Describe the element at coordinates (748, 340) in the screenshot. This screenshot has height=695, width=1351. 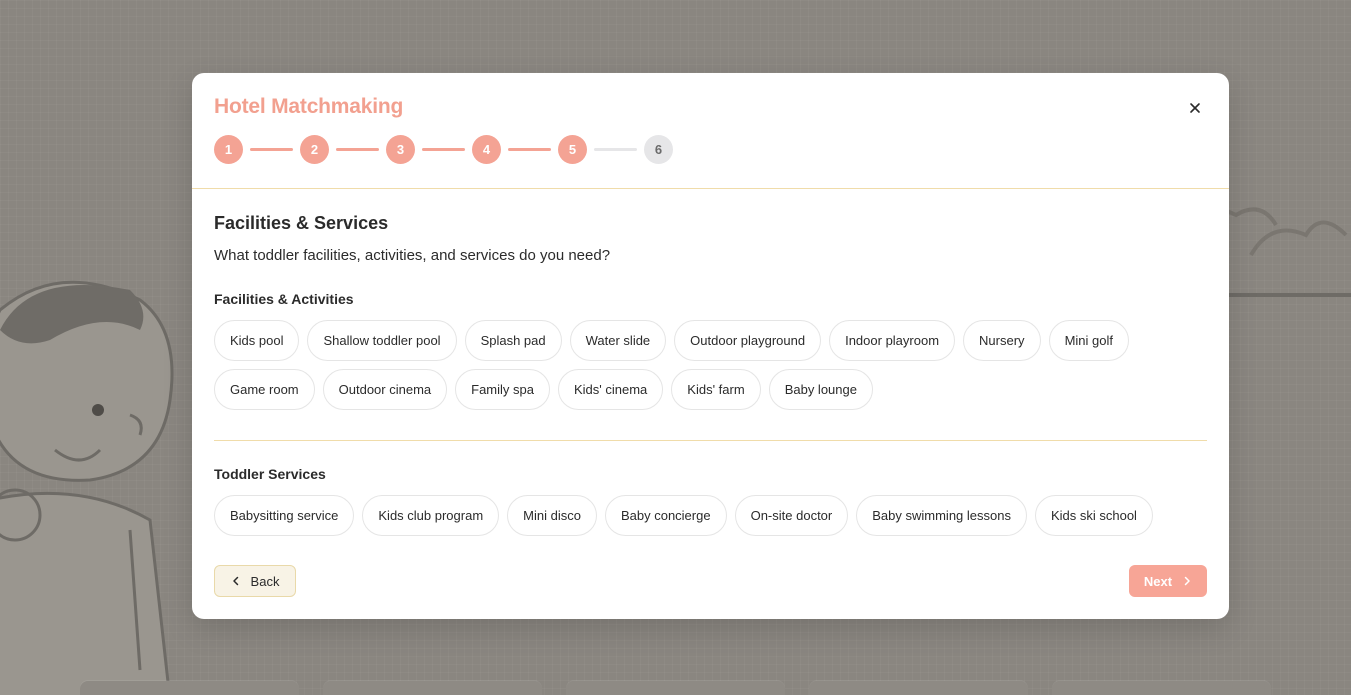
I see `option-chip: Outdoor playground` at that location.